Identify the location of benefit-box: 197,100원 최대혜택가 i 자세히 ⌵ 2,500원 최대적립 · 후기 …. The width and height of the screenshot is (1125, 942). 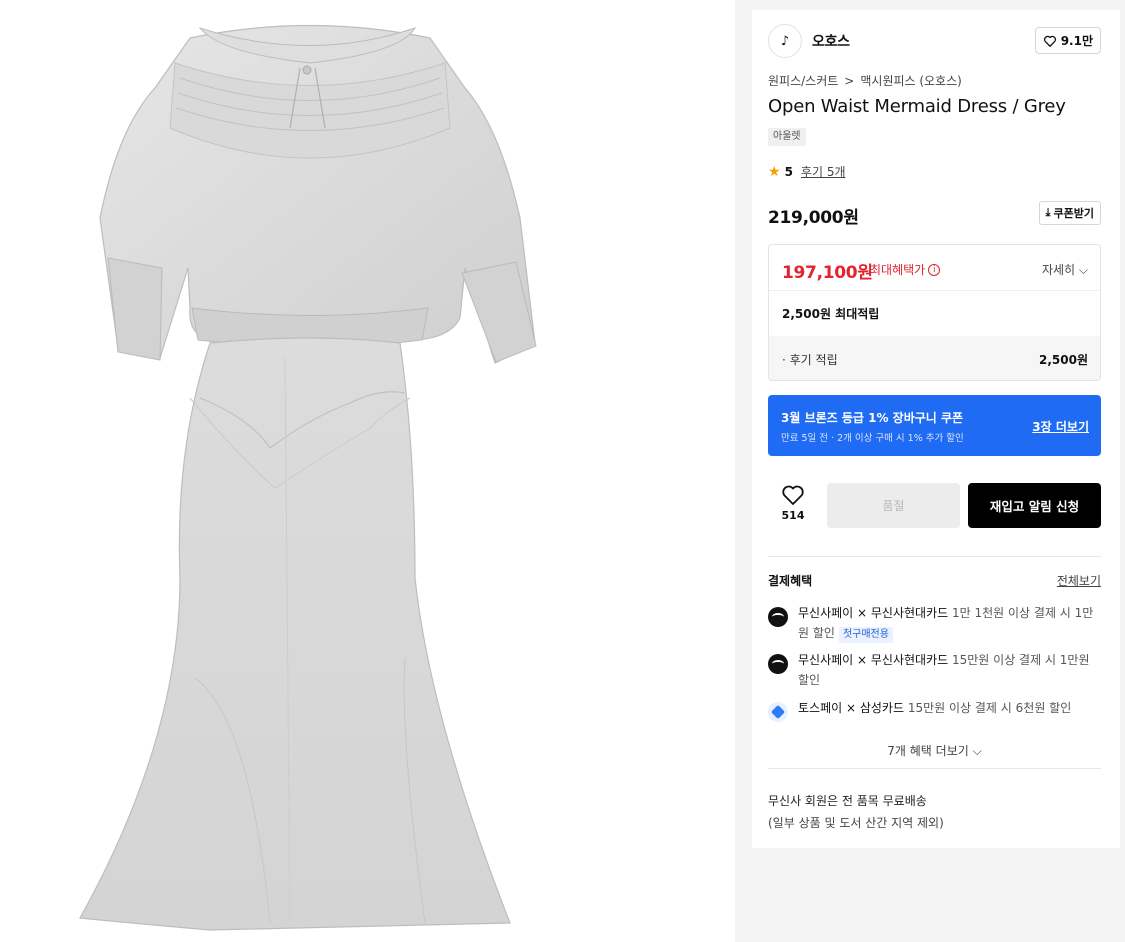
(934, 312).